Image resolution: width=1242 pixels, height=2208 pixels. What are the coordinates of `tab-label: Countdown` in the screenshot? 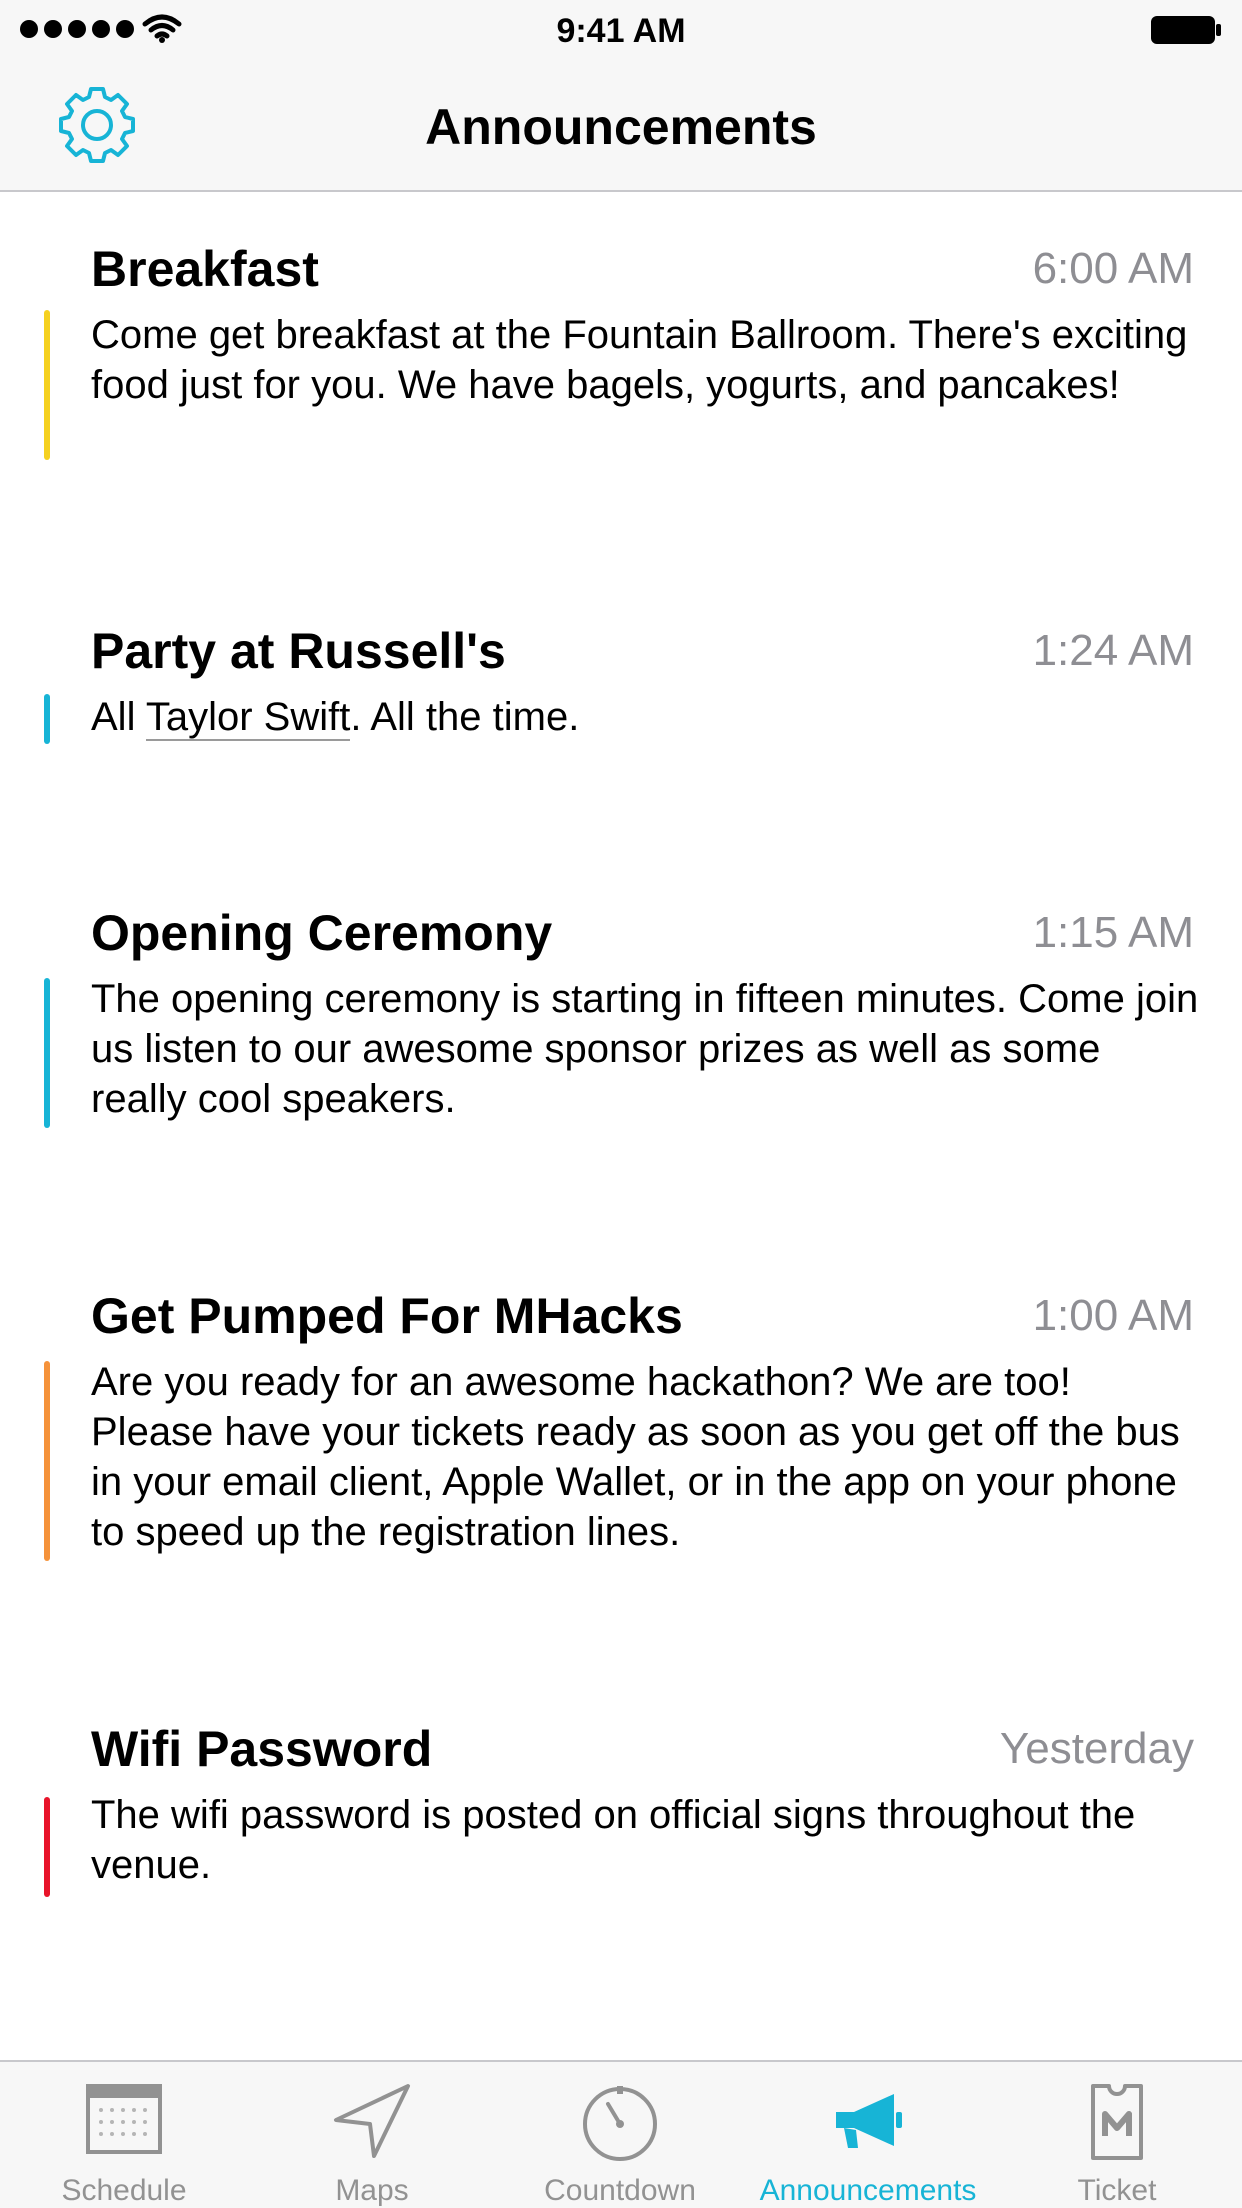 It's located at (620, 2190).